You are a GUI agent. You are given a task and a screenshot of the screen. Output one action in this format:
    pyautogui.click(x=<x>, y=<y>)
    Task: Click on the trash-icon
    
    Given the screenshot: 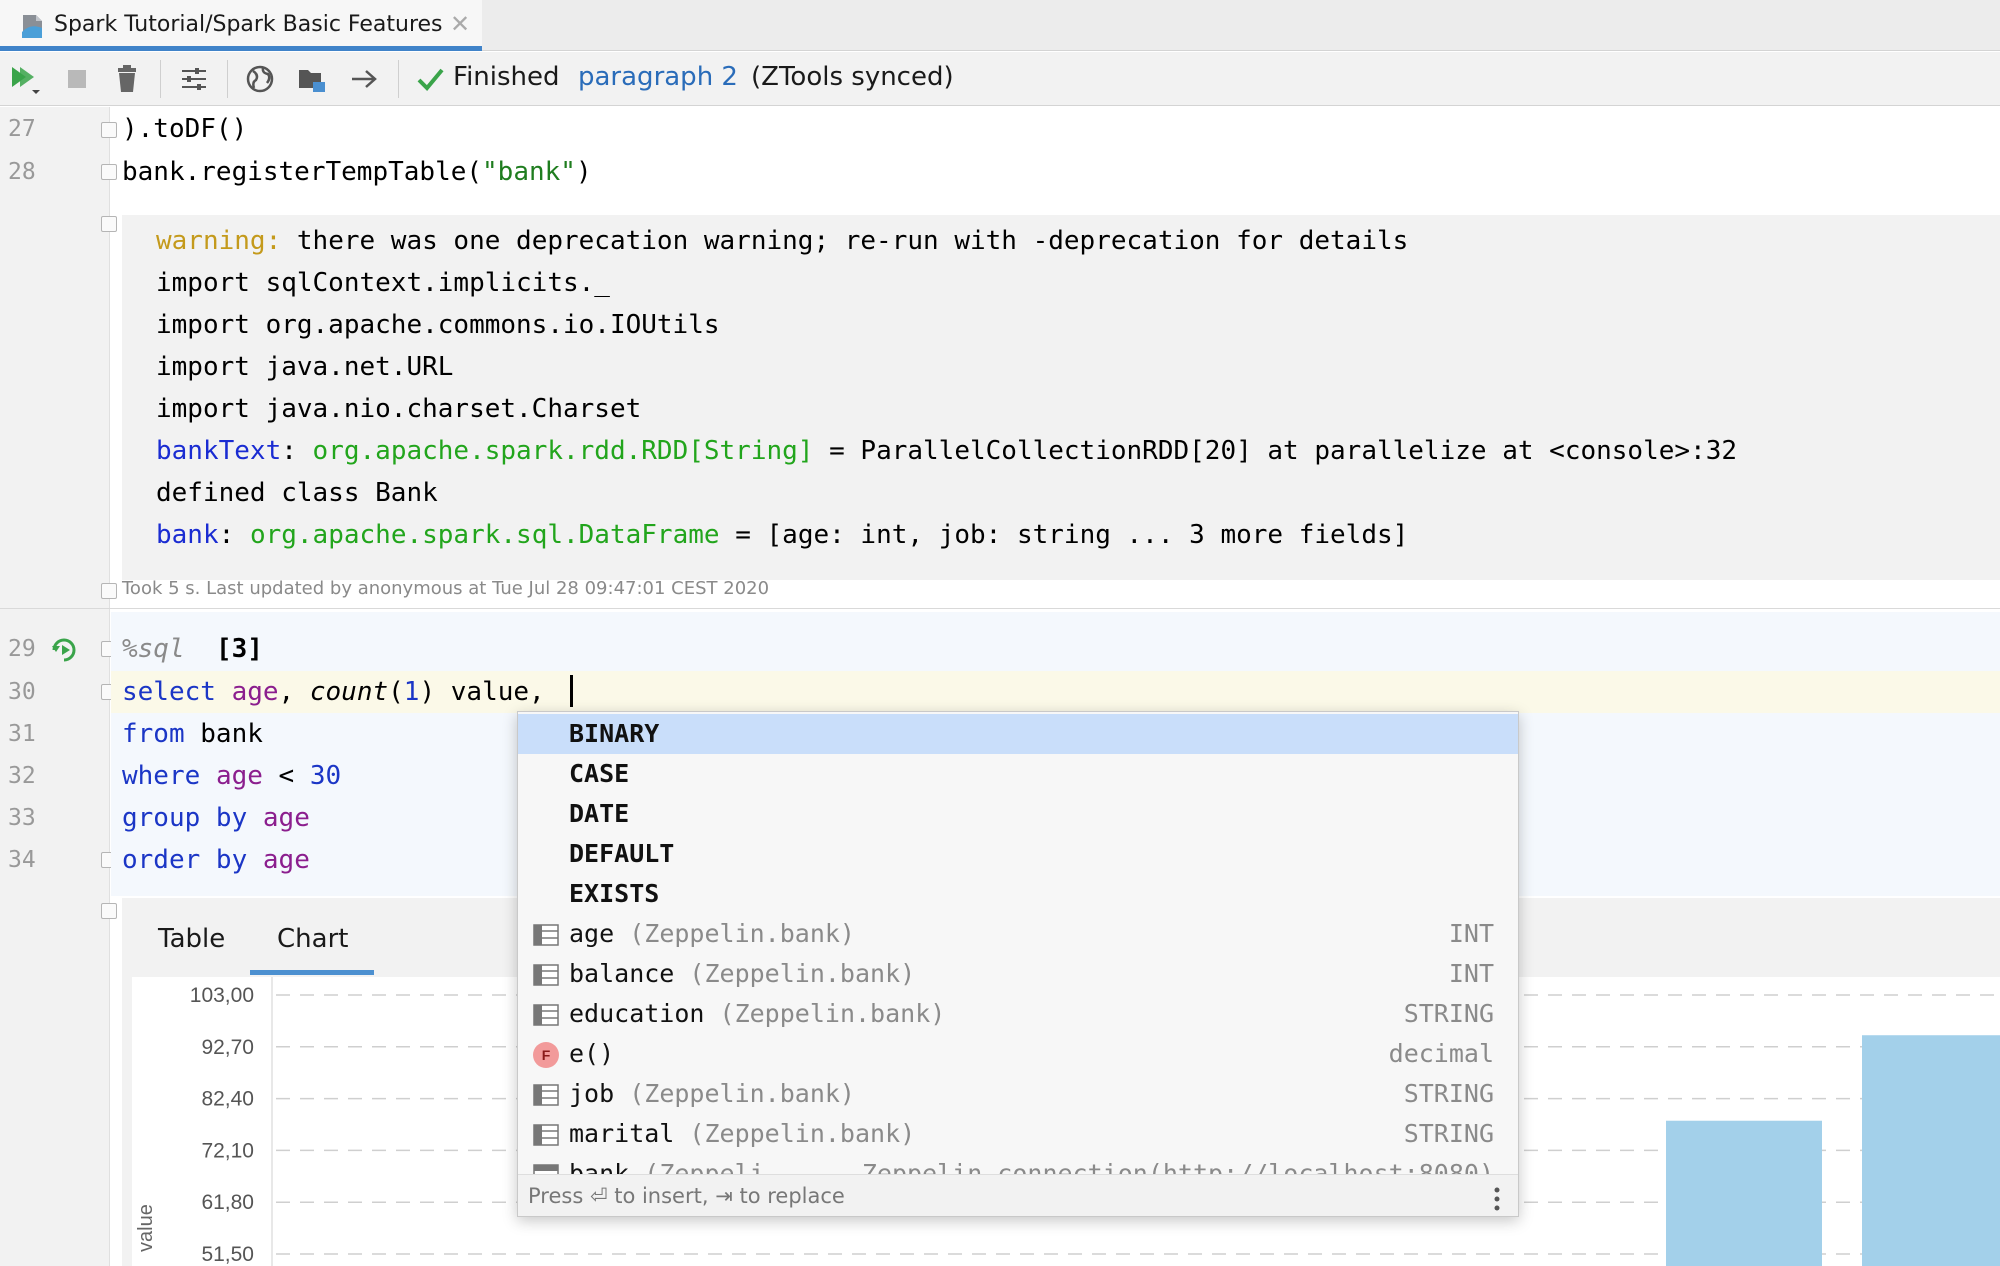 What is the action you would take?
    pyautogui.click(x=127, y=78)
    